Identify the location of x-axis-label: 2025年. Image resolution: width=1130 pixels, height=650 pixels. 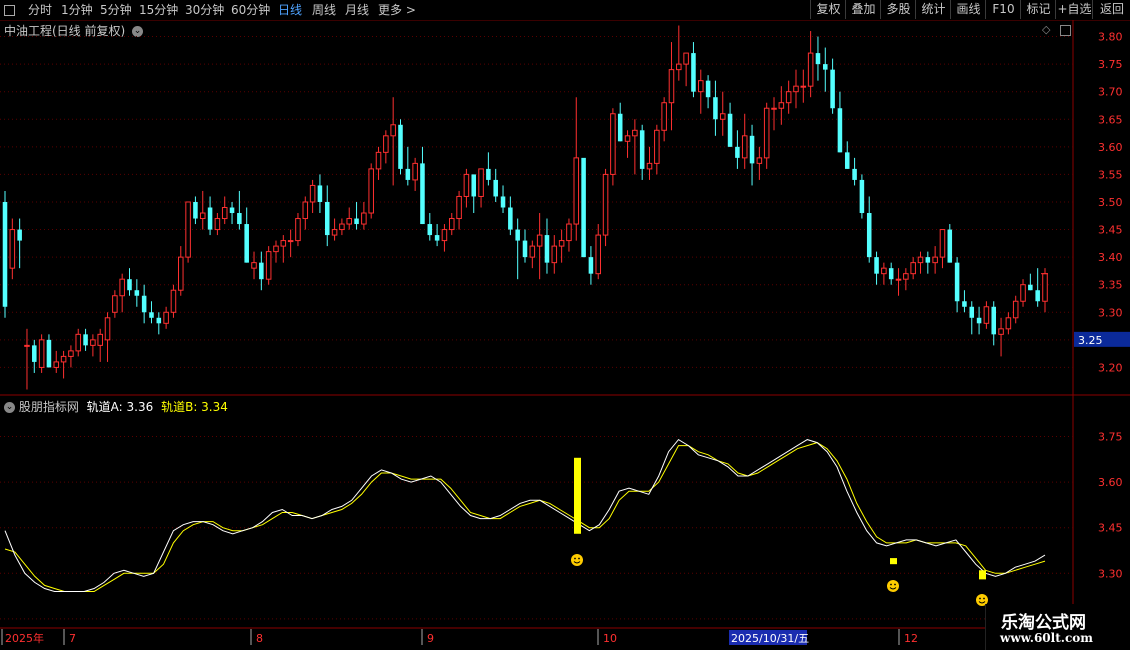
(24, 638).